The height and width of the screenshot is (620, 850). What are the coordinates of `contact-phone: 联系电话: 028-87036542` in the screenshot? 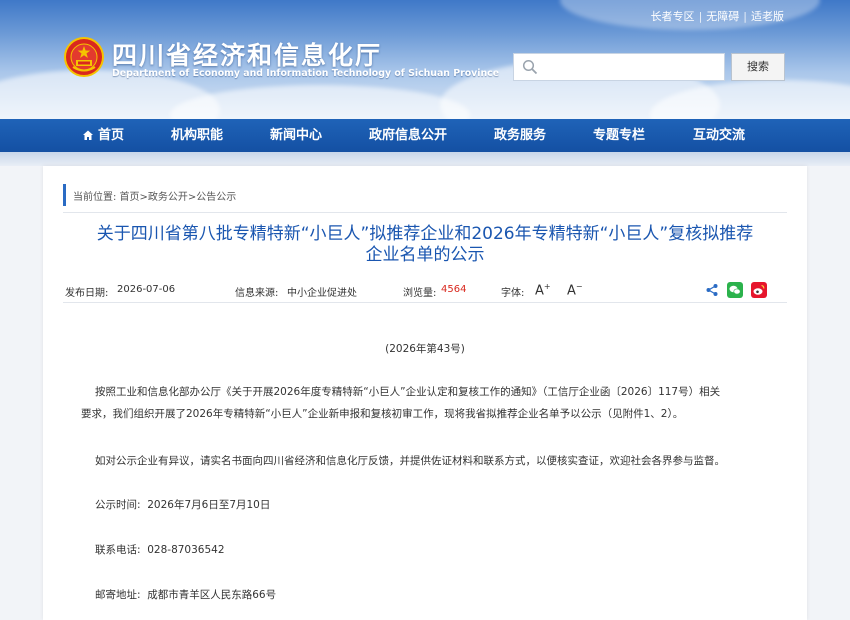 It's located at (160, 550).